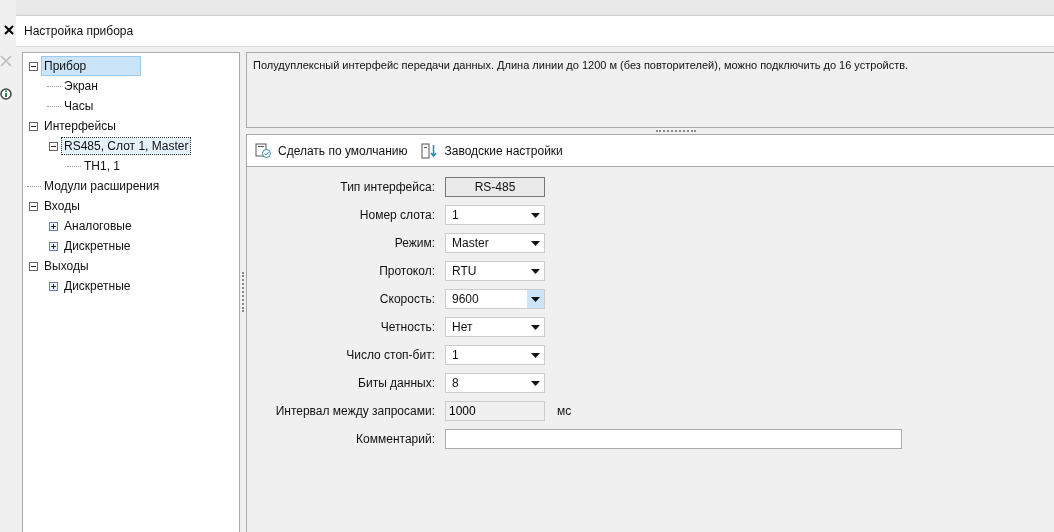  What do you see at coordinates (495, 411) in the screenshot?
I see `interval-field: 1000` at bounding box center [495, 411].